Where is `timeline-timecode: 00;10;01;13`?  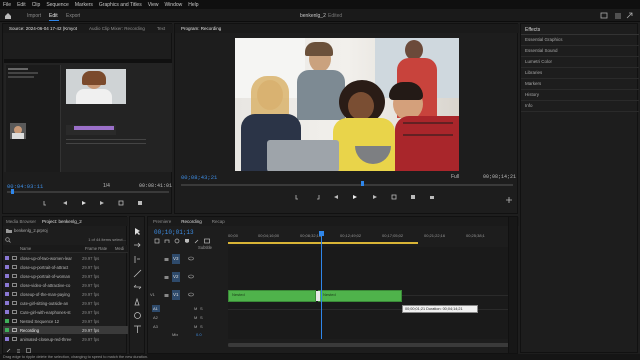 timeline-timecode: 00;10;01;13 is located at coordinates (174, 232).